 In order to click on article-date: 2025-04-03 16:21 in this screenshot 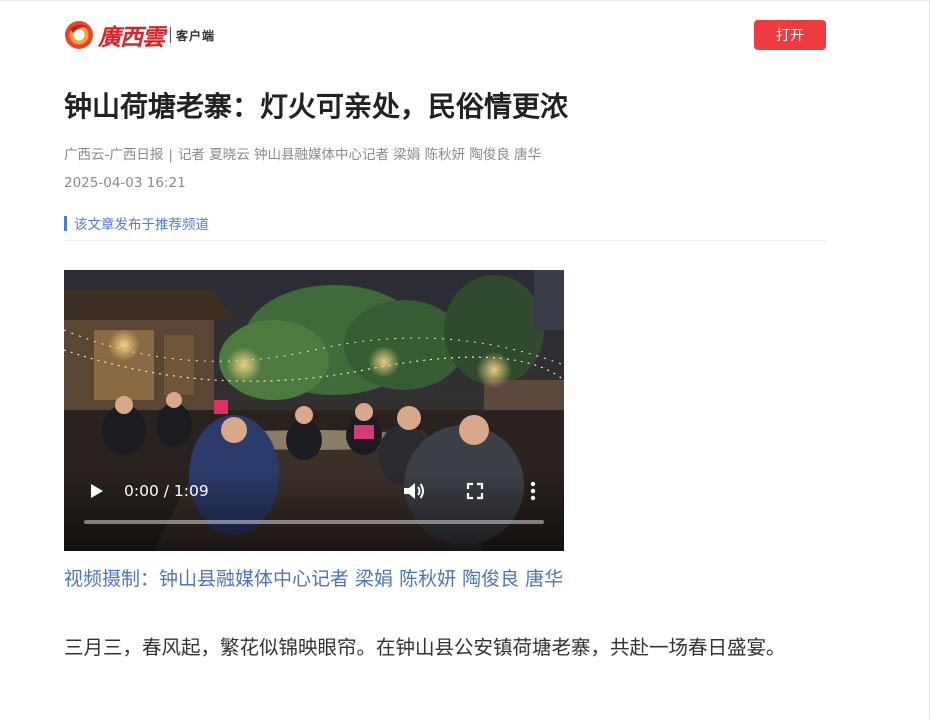, I will do `click(125, 183)`.